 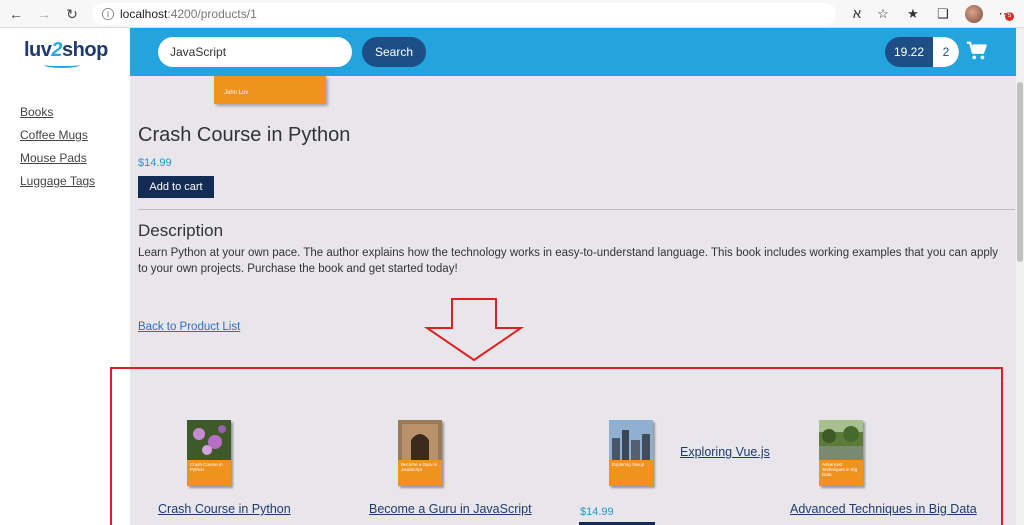 I want to click on favorite-add-icon: ☆, so click(x=883, y=14).